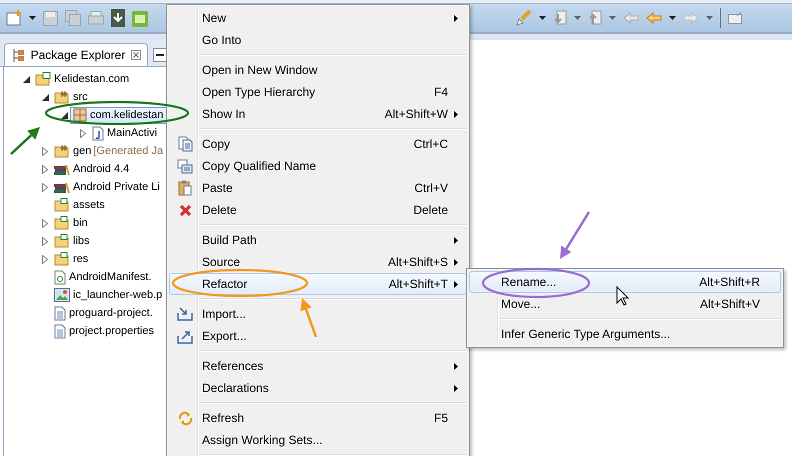  What do you see at coordinates (318, 92) in the screenshot?
I see `menu-item: Open Type Hierarchy F4` at bounding box center [318, 92].